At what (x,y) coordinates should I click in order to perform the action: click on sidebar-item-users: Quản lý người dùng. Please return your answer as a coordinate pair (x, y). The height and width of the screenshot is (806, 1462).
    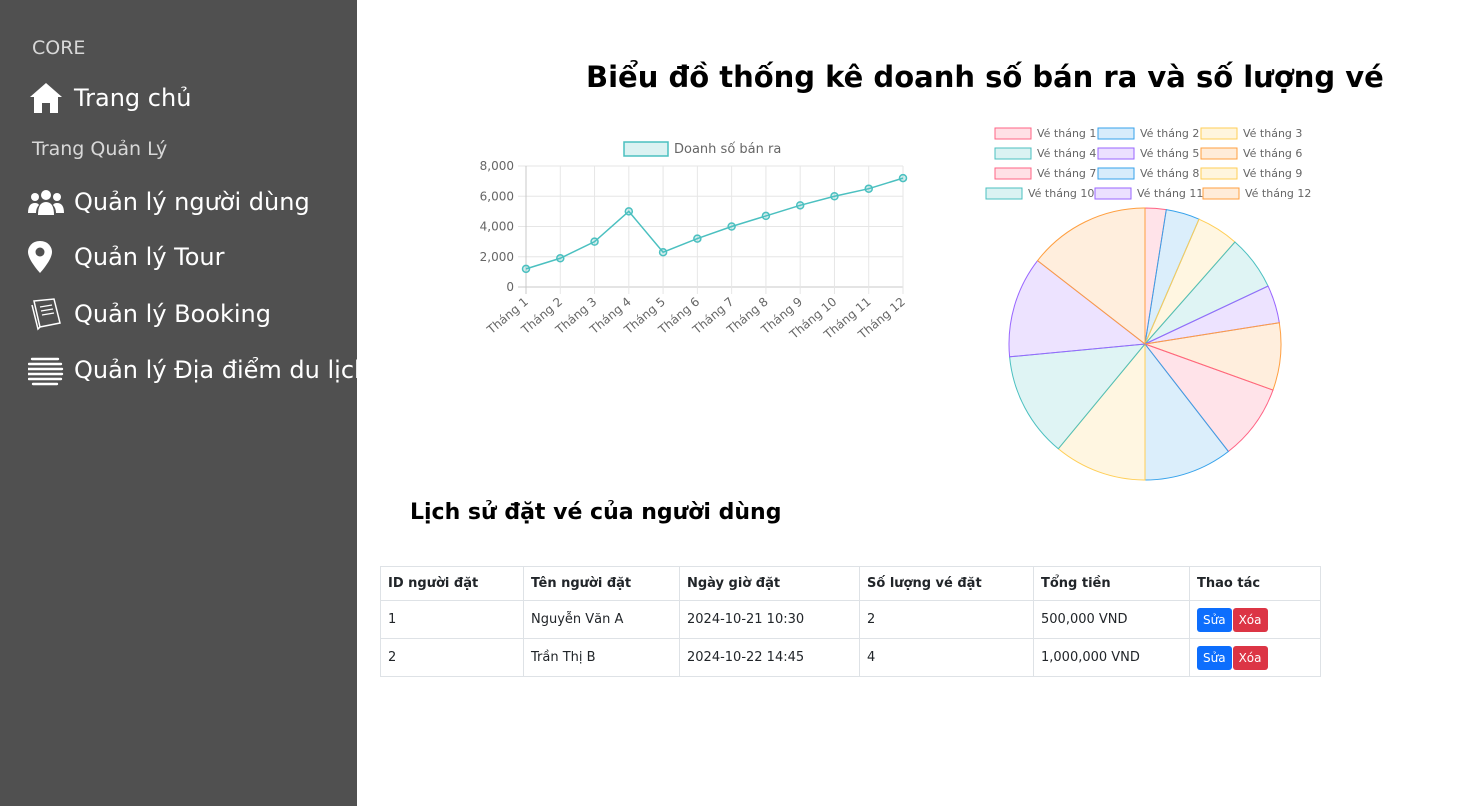
    Looking at the image, I should click on (169, 202).